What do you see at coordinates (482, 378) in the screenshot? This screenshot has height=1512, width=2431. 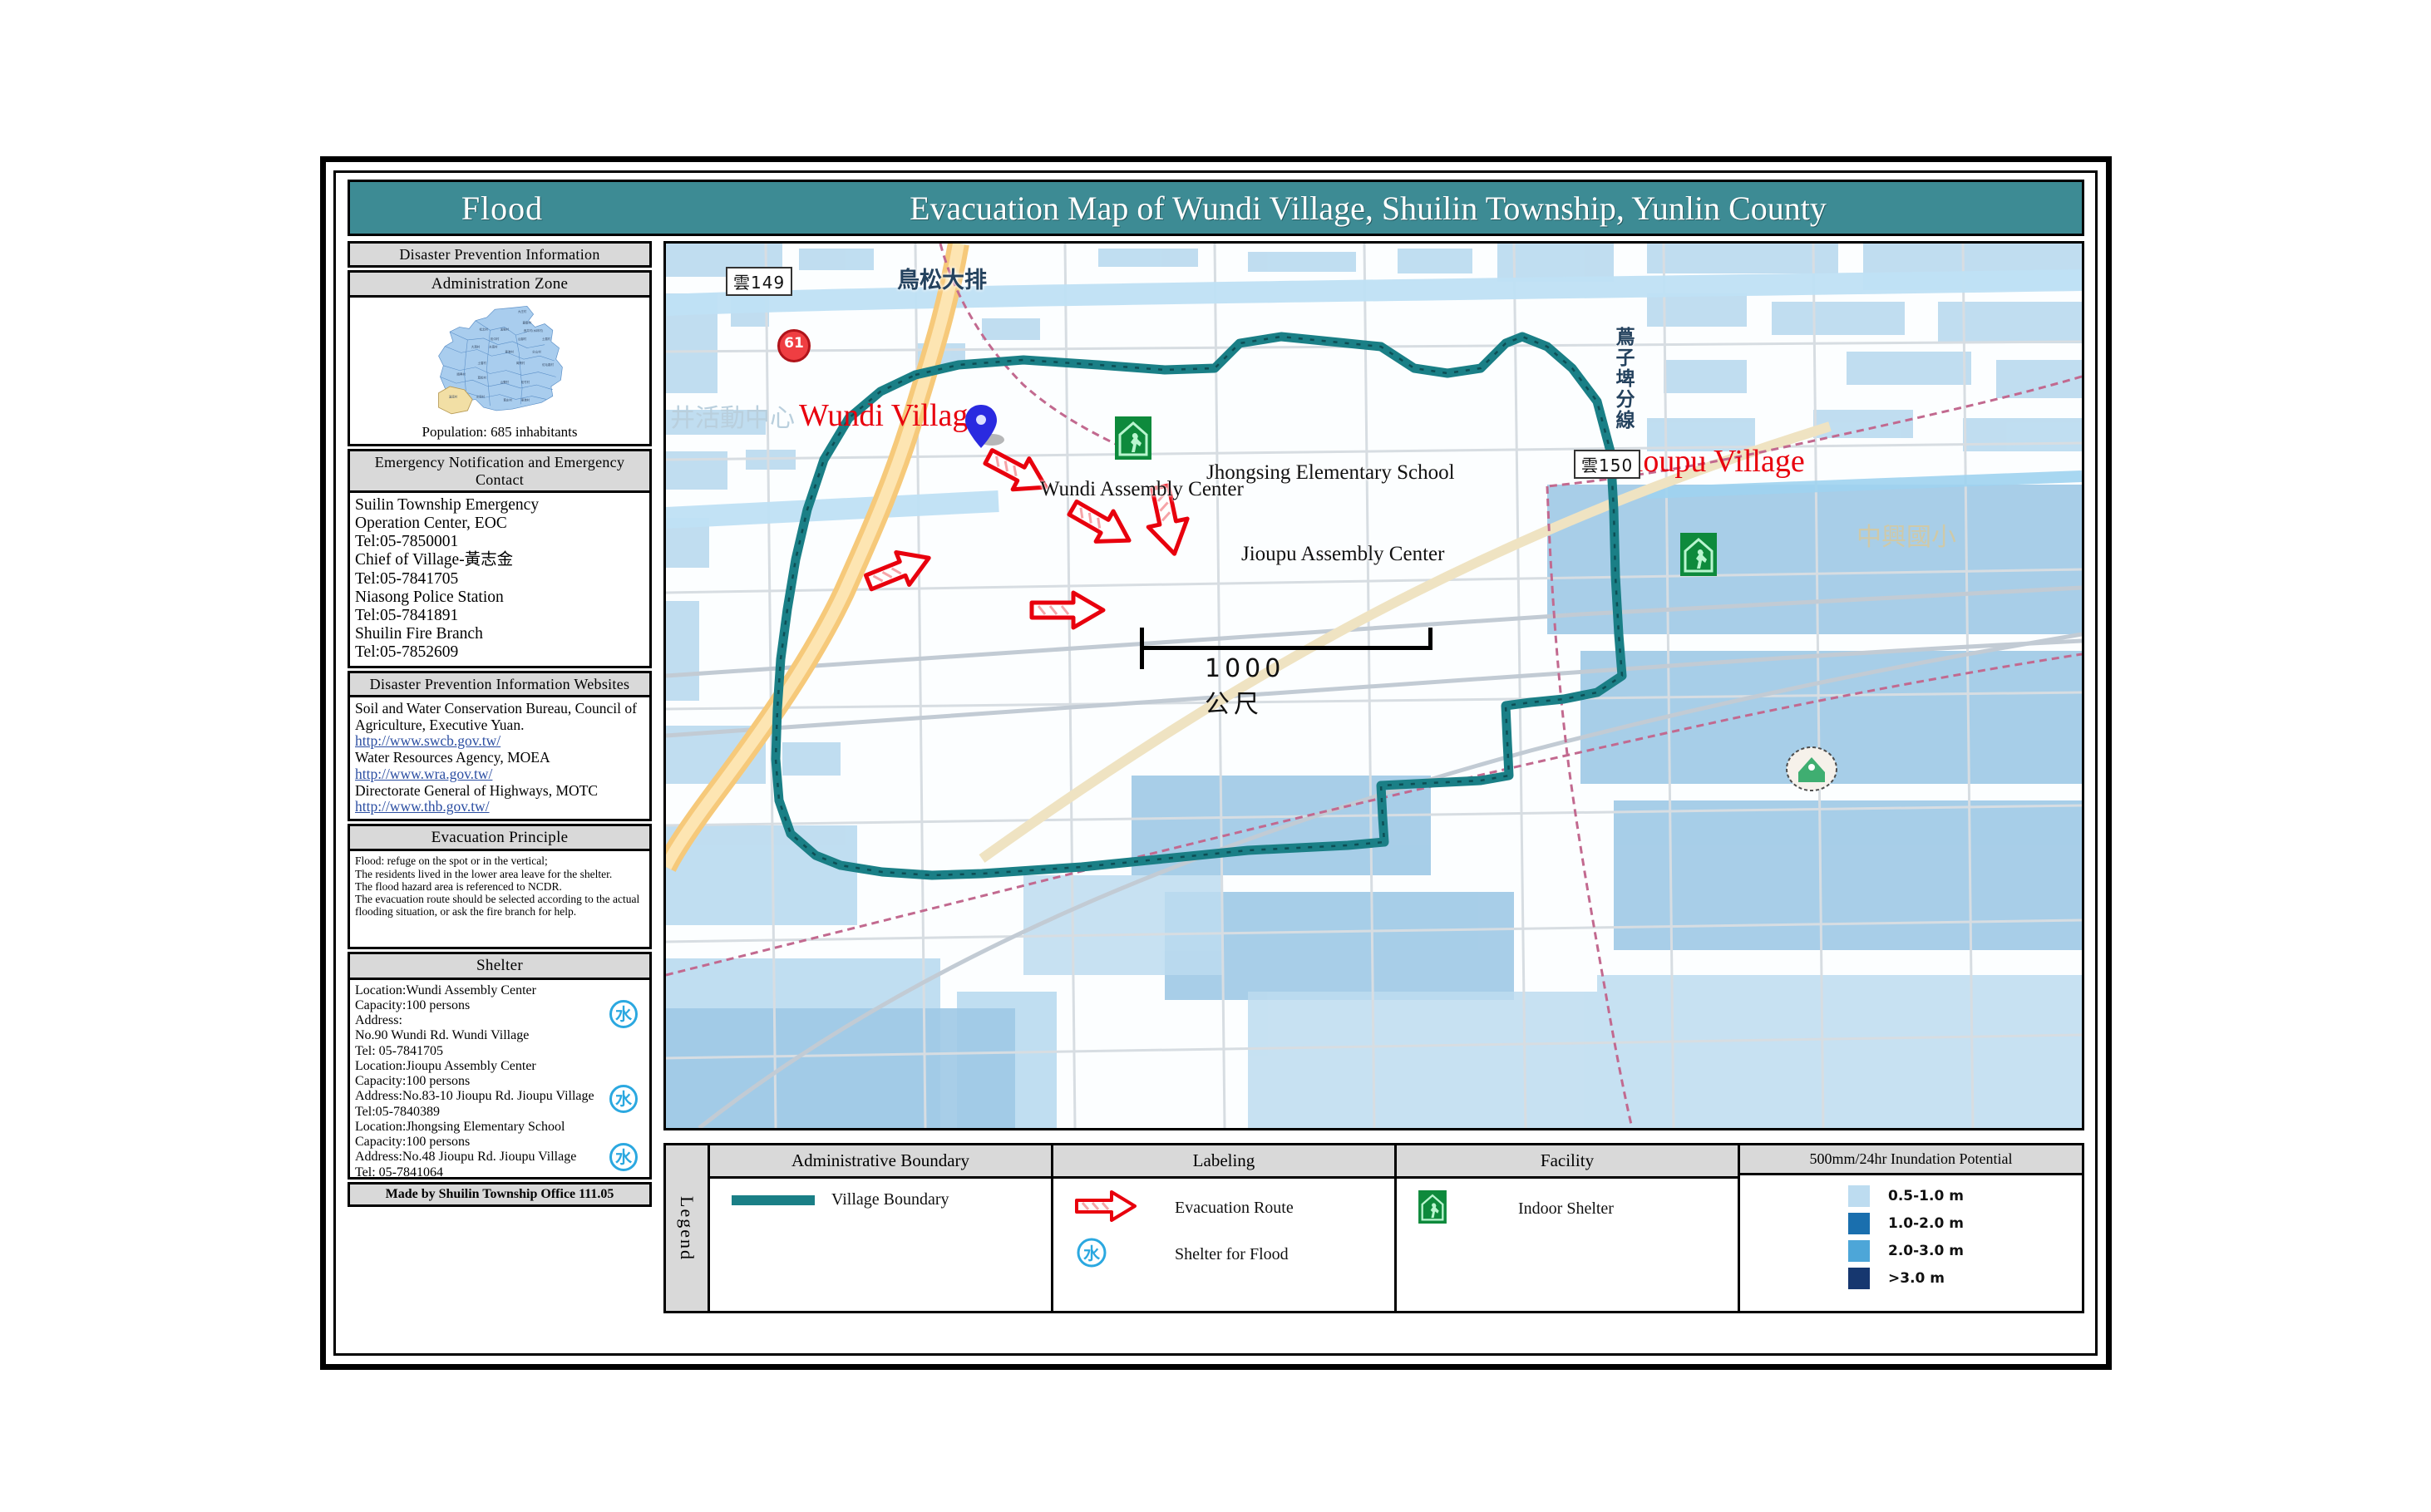 I see `svg-text: 蔦松村` at bounding box center [482, 378].